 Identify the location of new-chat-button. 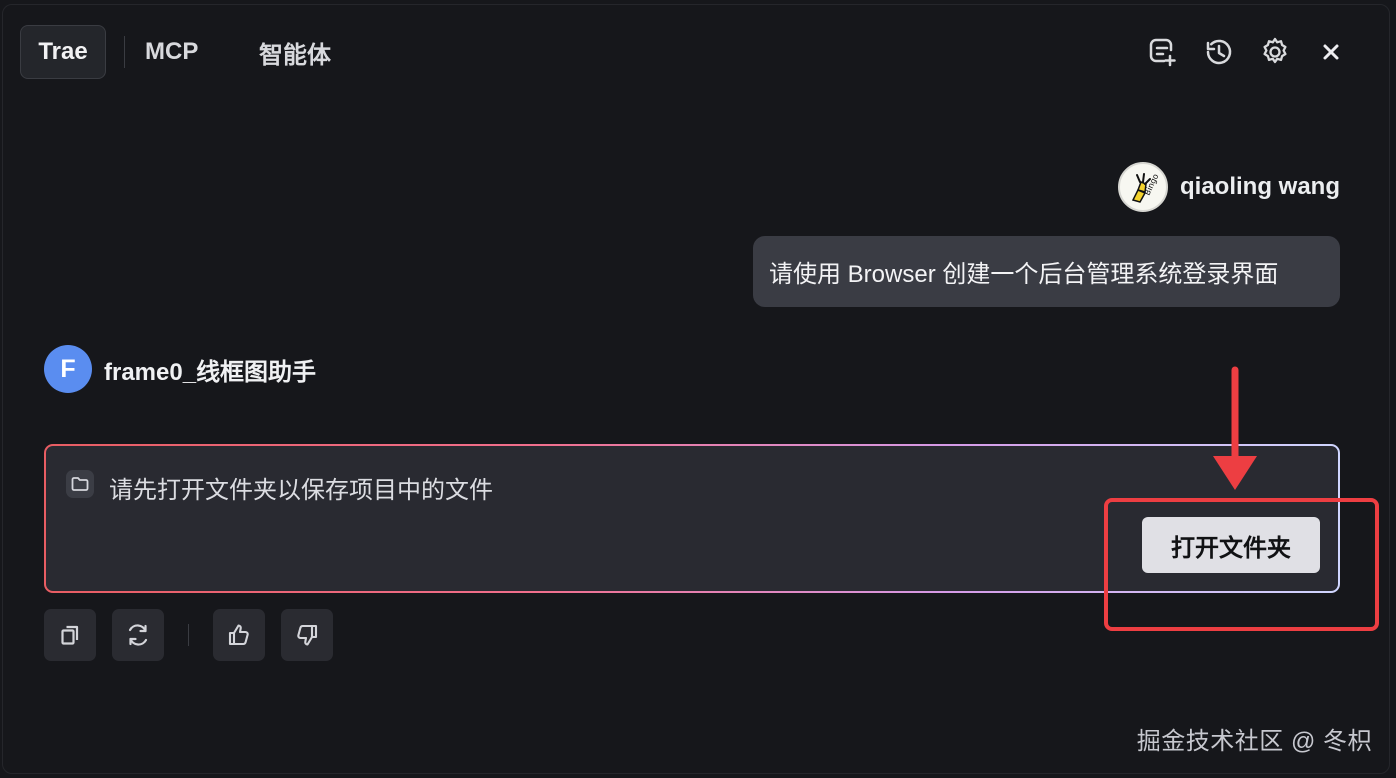
(1163, 52).